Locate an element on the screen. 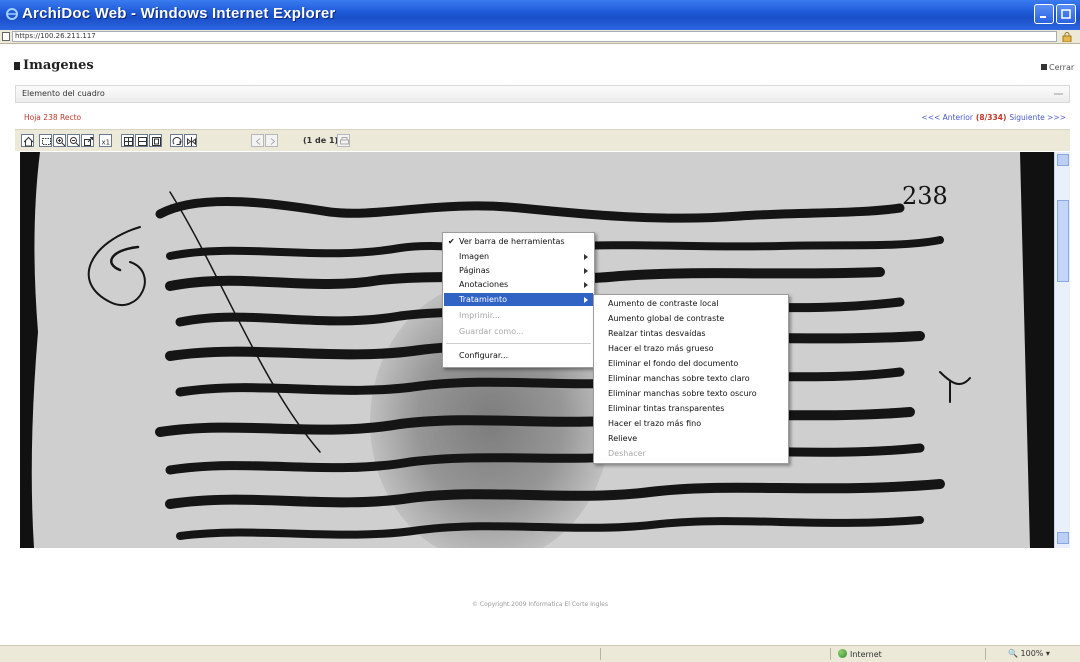 The image size is (1080, 662). submenu-item-thicken-stroke: Hacer el trazo más grueso is located at coordinates (691, 348).